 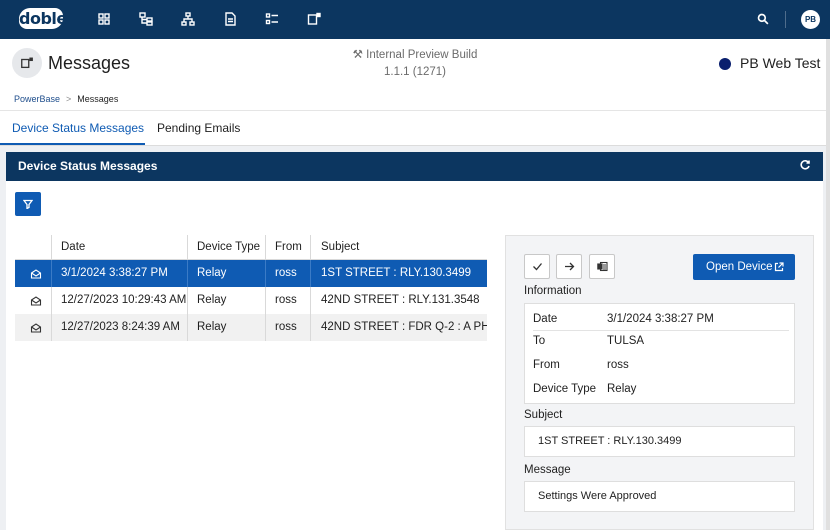 I want to click on filter-button, so click(x=28, y=204).